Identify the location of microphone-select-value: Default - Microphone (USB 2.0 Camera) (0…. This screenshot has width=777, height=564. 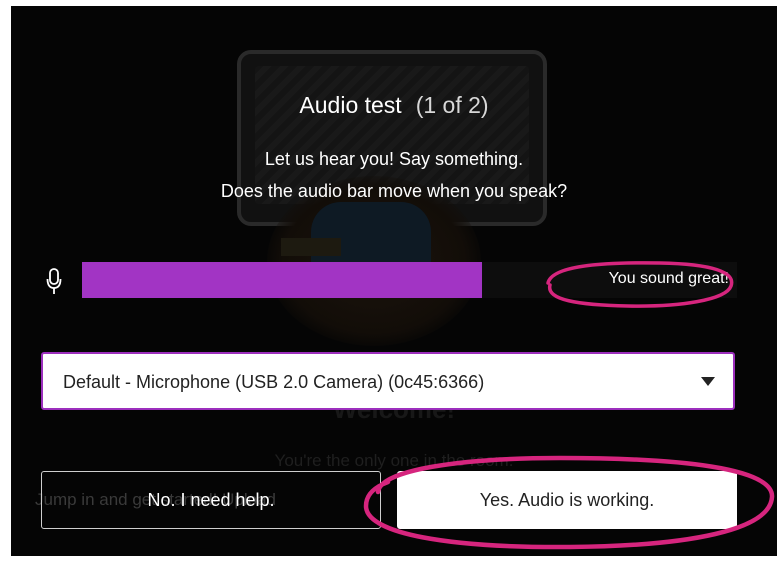
(274, 382).